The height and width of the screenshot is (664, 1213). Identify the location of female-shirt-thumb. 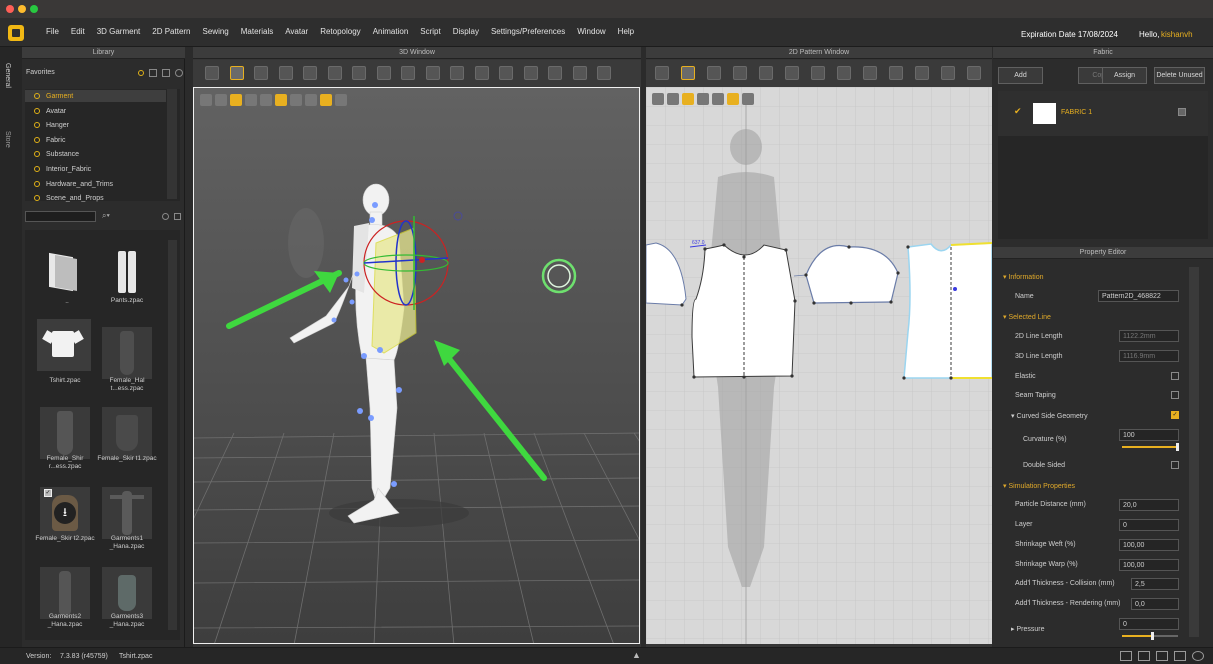
(65, 433).